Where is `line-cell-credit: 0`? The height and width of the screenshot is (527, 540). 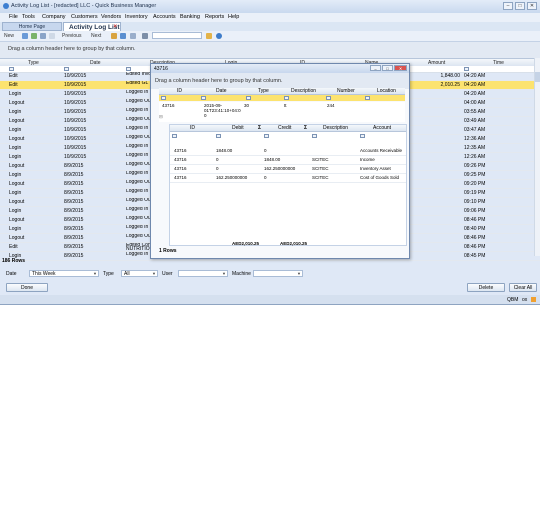 line-cell-credit: 0 is located at coordinates (265, 150).